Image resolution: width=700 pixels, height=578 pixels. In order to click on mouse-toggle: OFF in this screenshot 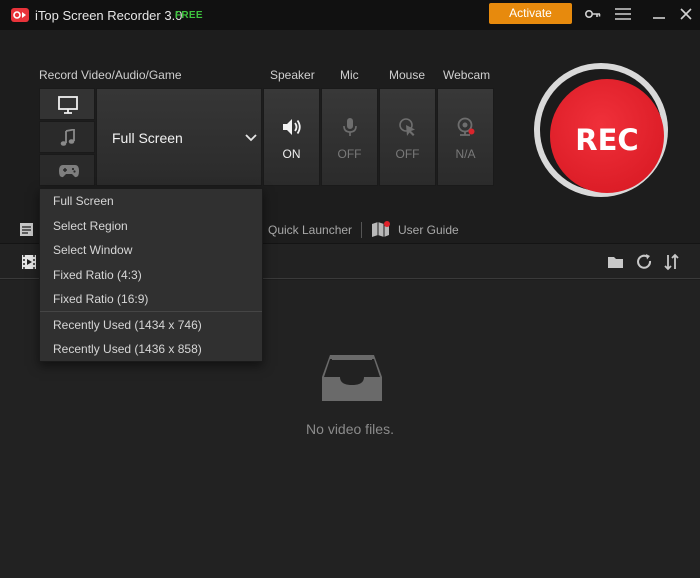, I will do `click(407, 137)`.